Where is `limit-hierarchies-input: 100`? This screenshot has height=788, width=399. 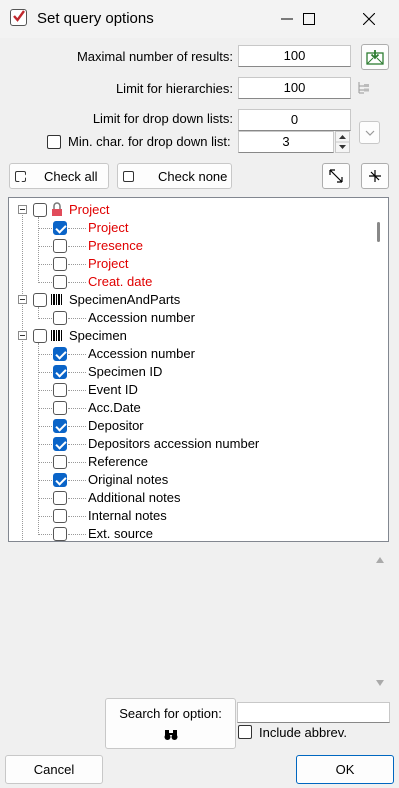
limit-hierarchies-input: 100 is located at coordinates (294, 88).